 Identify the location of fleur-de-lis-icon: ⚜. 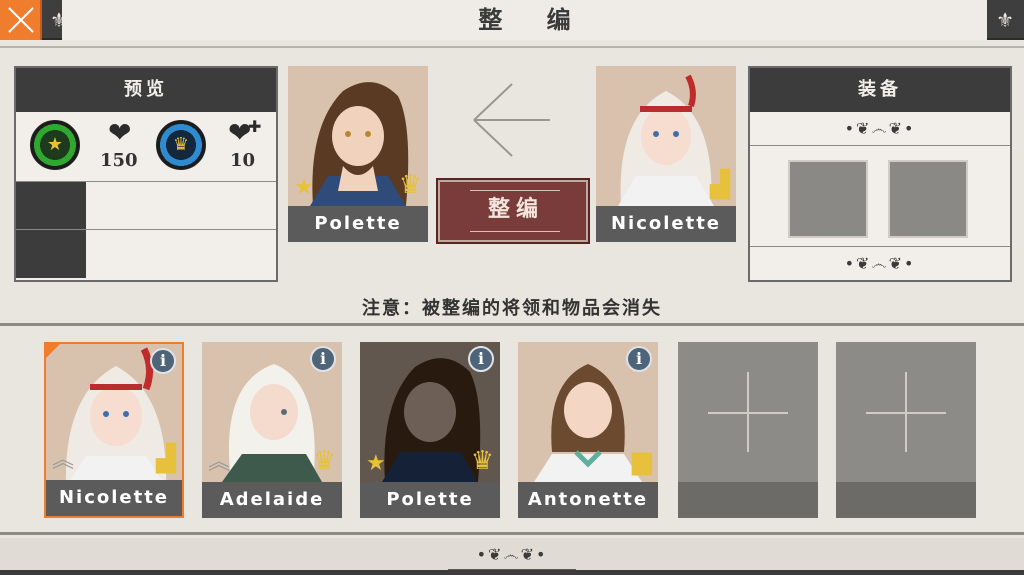
(1005, 20).